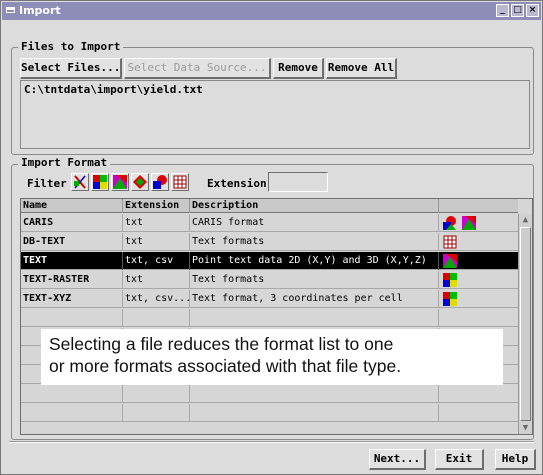 The height and width of the screenshot is (475, 543). What do you see at coordinates (156, 206) in the screenshot?
I see `column-extension: Extension` at bounding box center [156, 206].